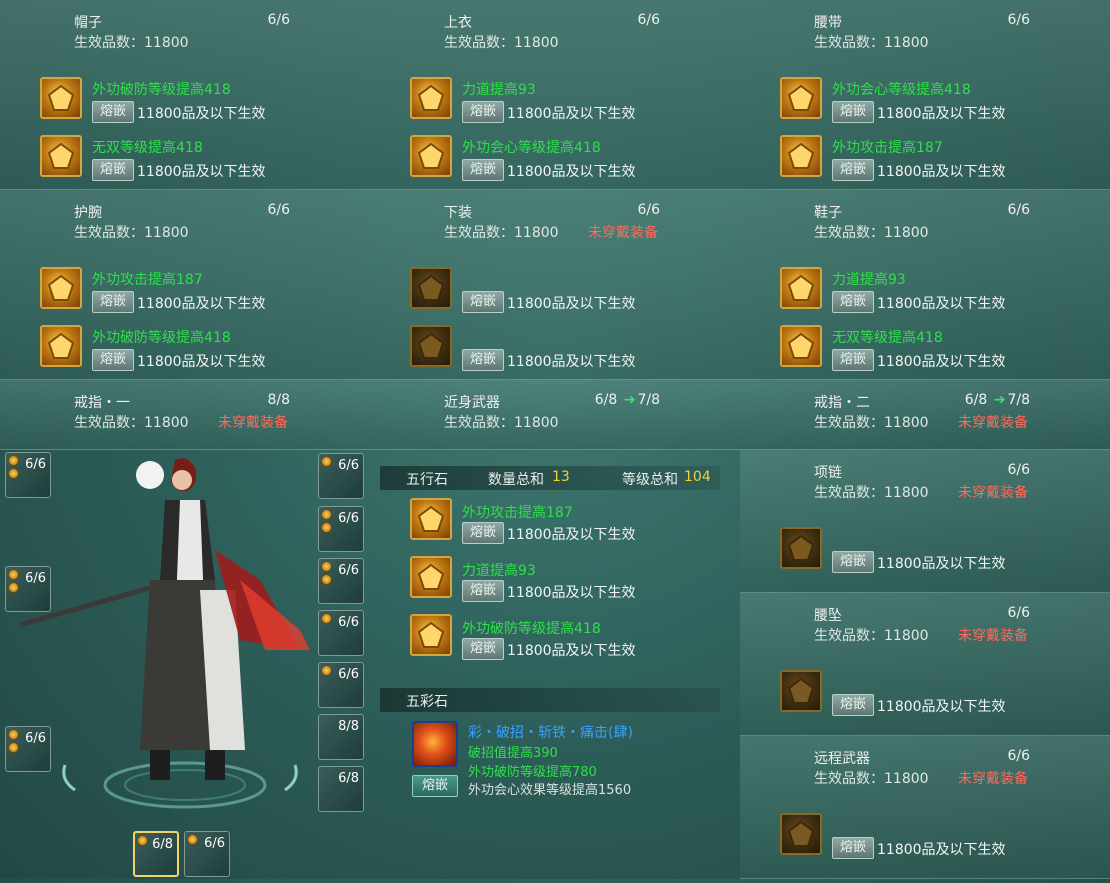  Describe the element at coordinates (828, 473) in the screenshot. I see `equip-name: 项链` at that location.